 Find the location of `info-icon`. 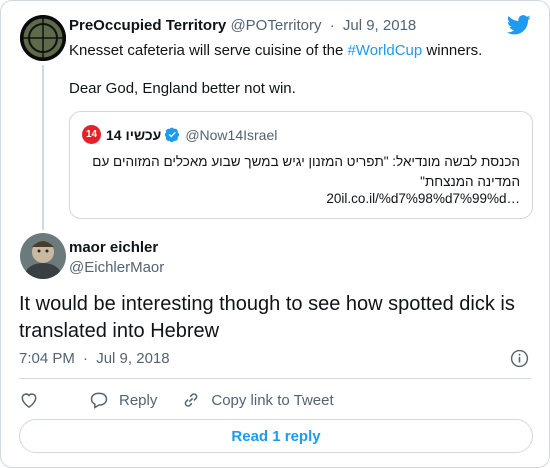

info-icon is located at coordinates (519, 358).